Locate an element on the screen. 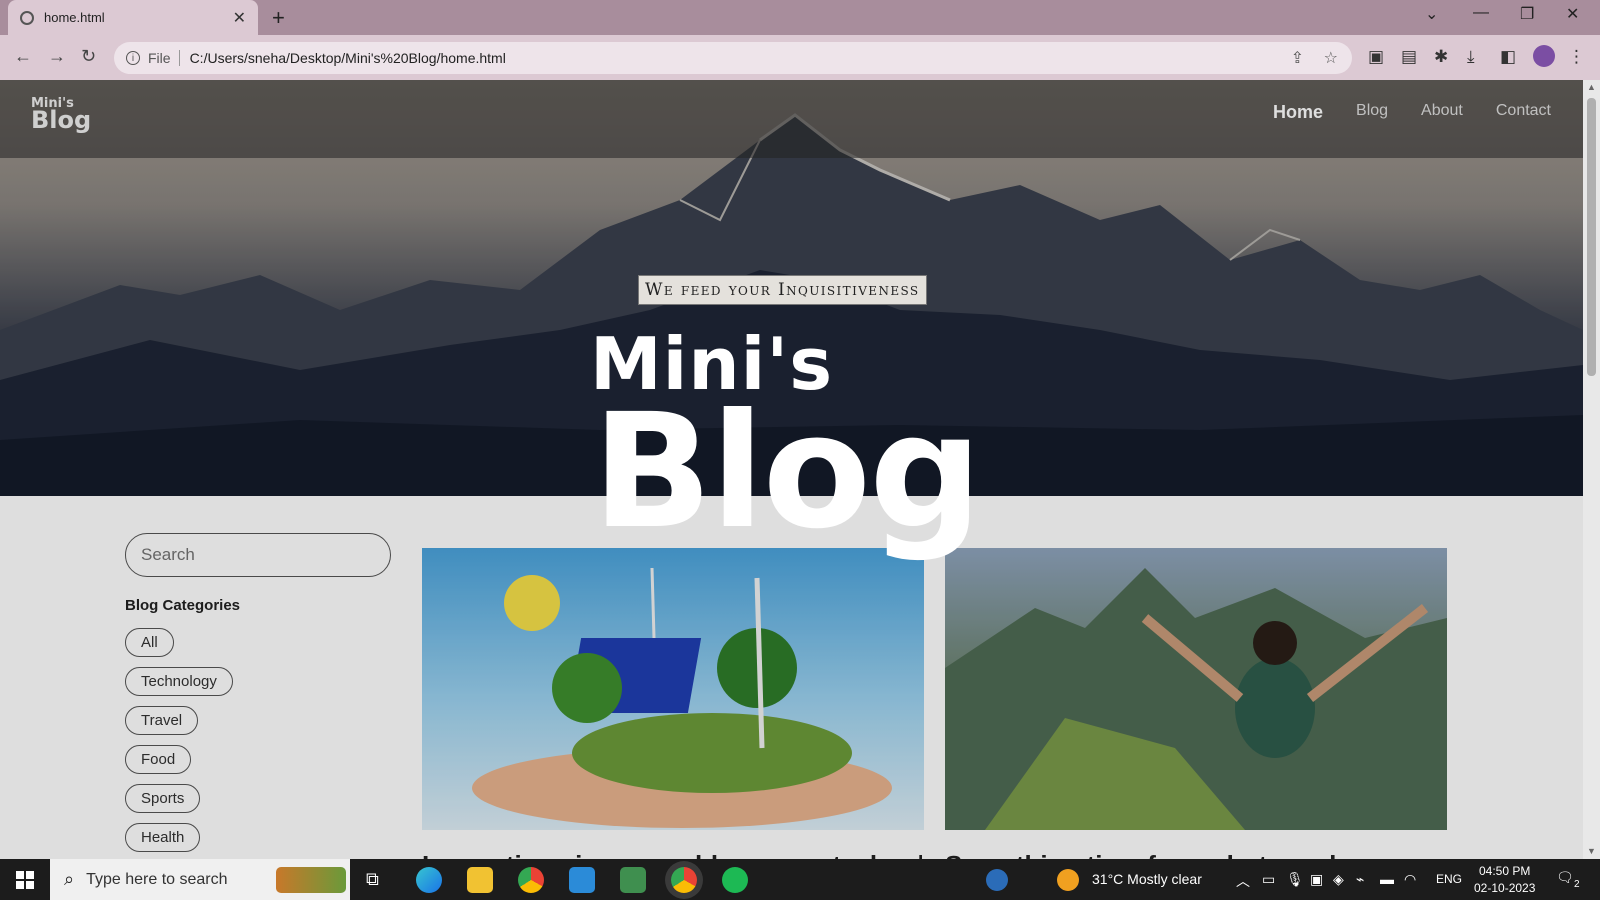  search-input is located at coordinates (258, 555).